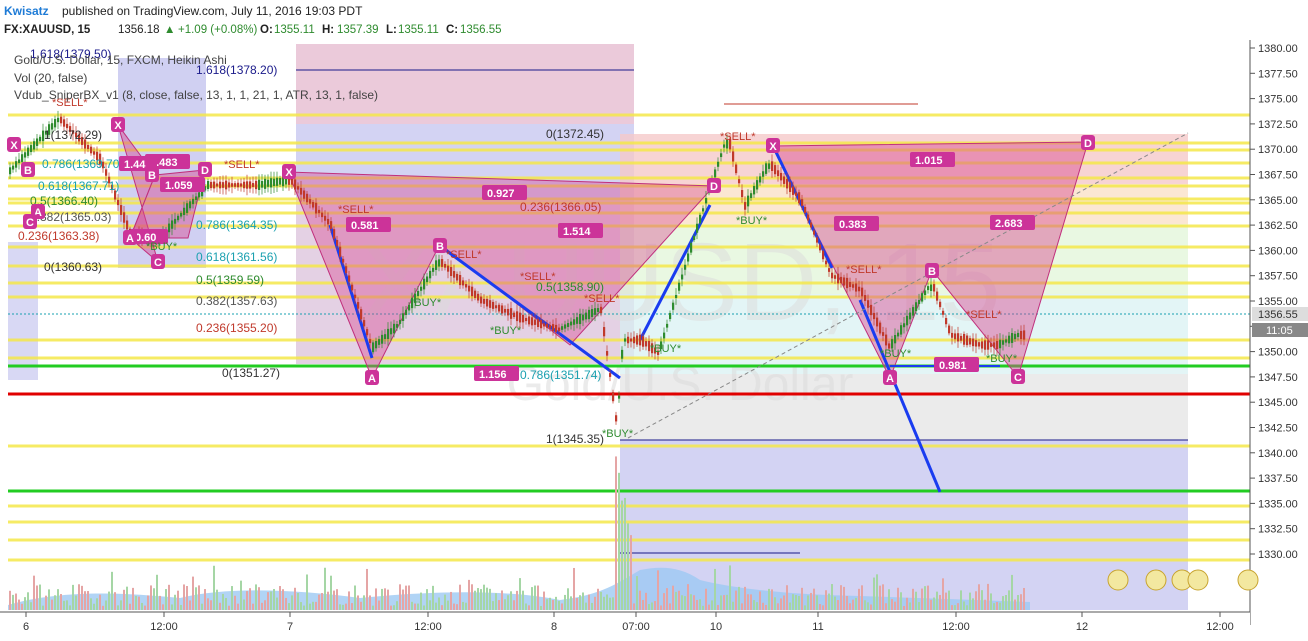 The width and height of the screenshot is (1308, 641). Describe the element at coordinates (493, 375) in the screenshot. I see `svg-text: 1.156` at that location.